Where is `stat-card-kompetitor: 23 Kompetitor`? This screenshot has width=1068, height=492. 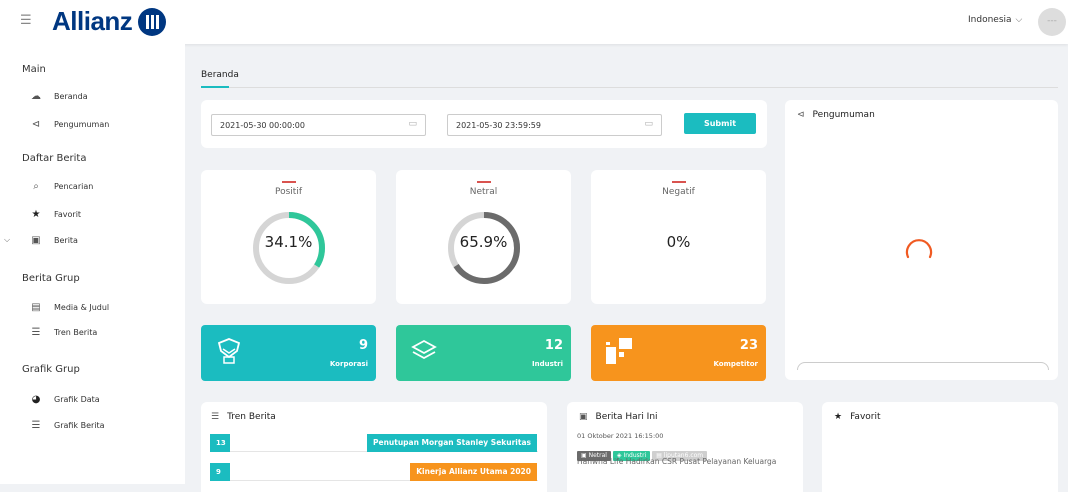
stat-card-kompetitor: 23 Kompetitor is located at coordinates (678, 353).